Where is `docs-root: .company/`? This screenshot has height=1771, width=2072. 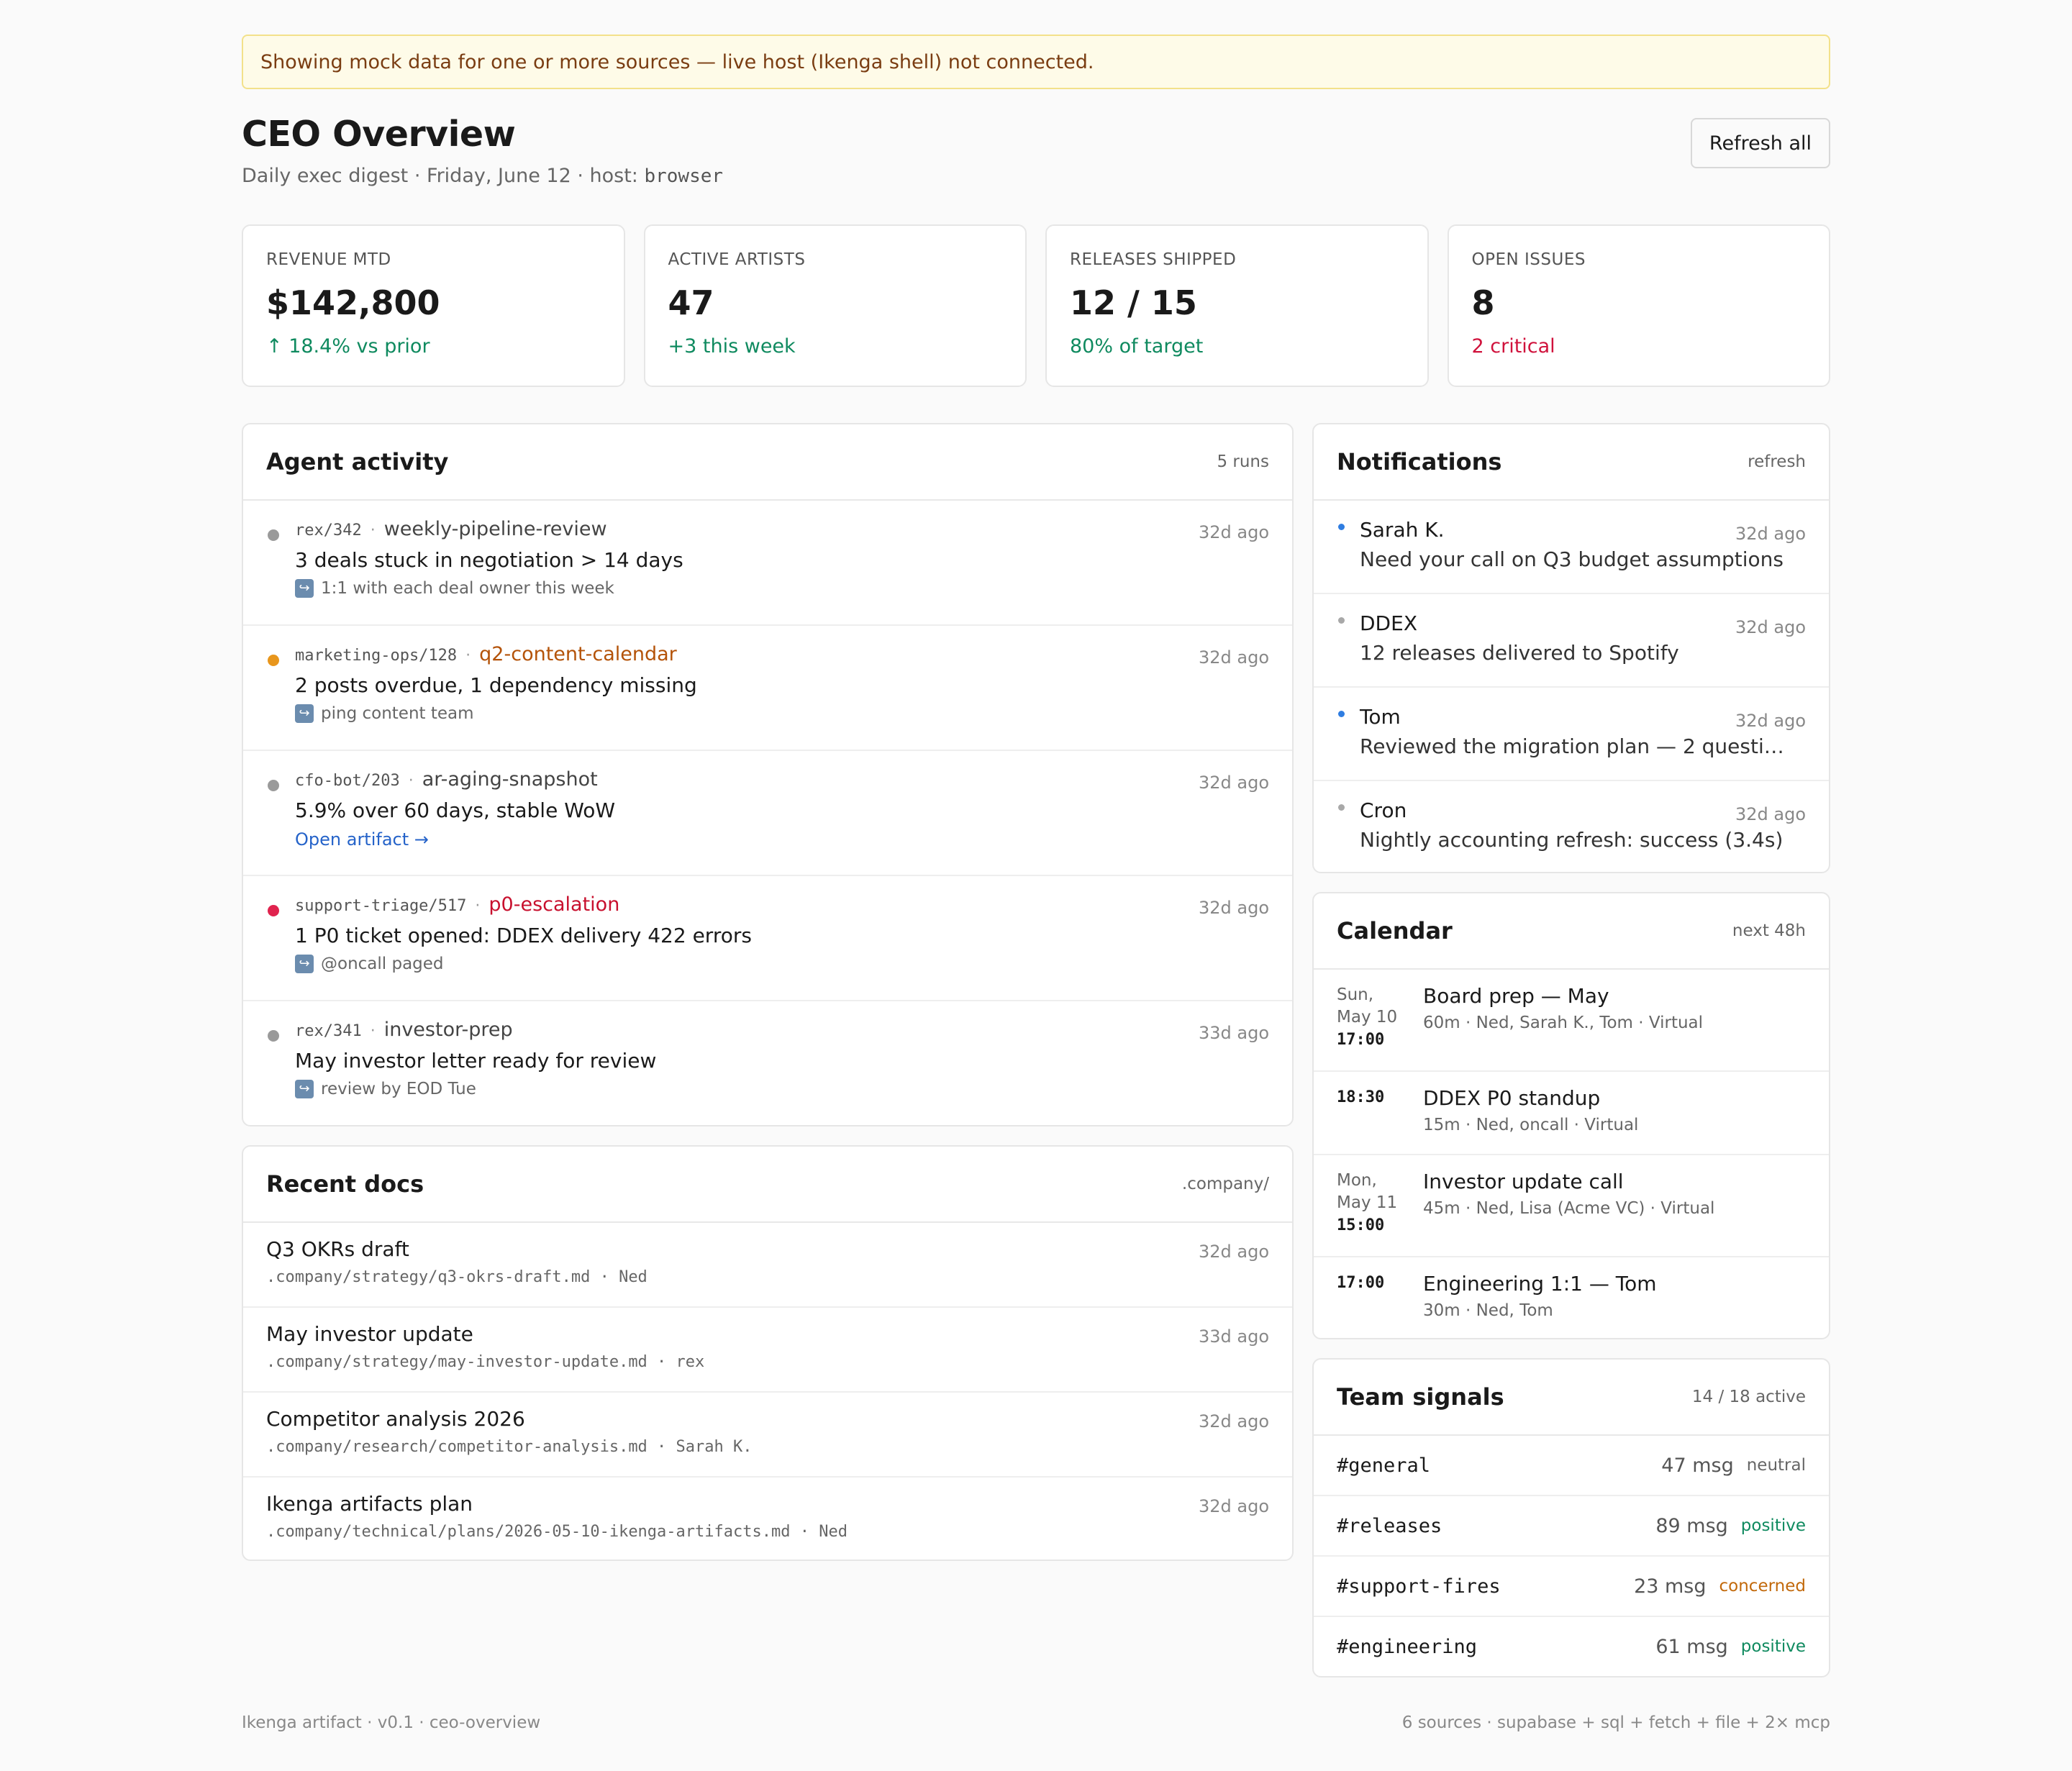 docs-root: .company/ is located at coordinates (1225, 1184).